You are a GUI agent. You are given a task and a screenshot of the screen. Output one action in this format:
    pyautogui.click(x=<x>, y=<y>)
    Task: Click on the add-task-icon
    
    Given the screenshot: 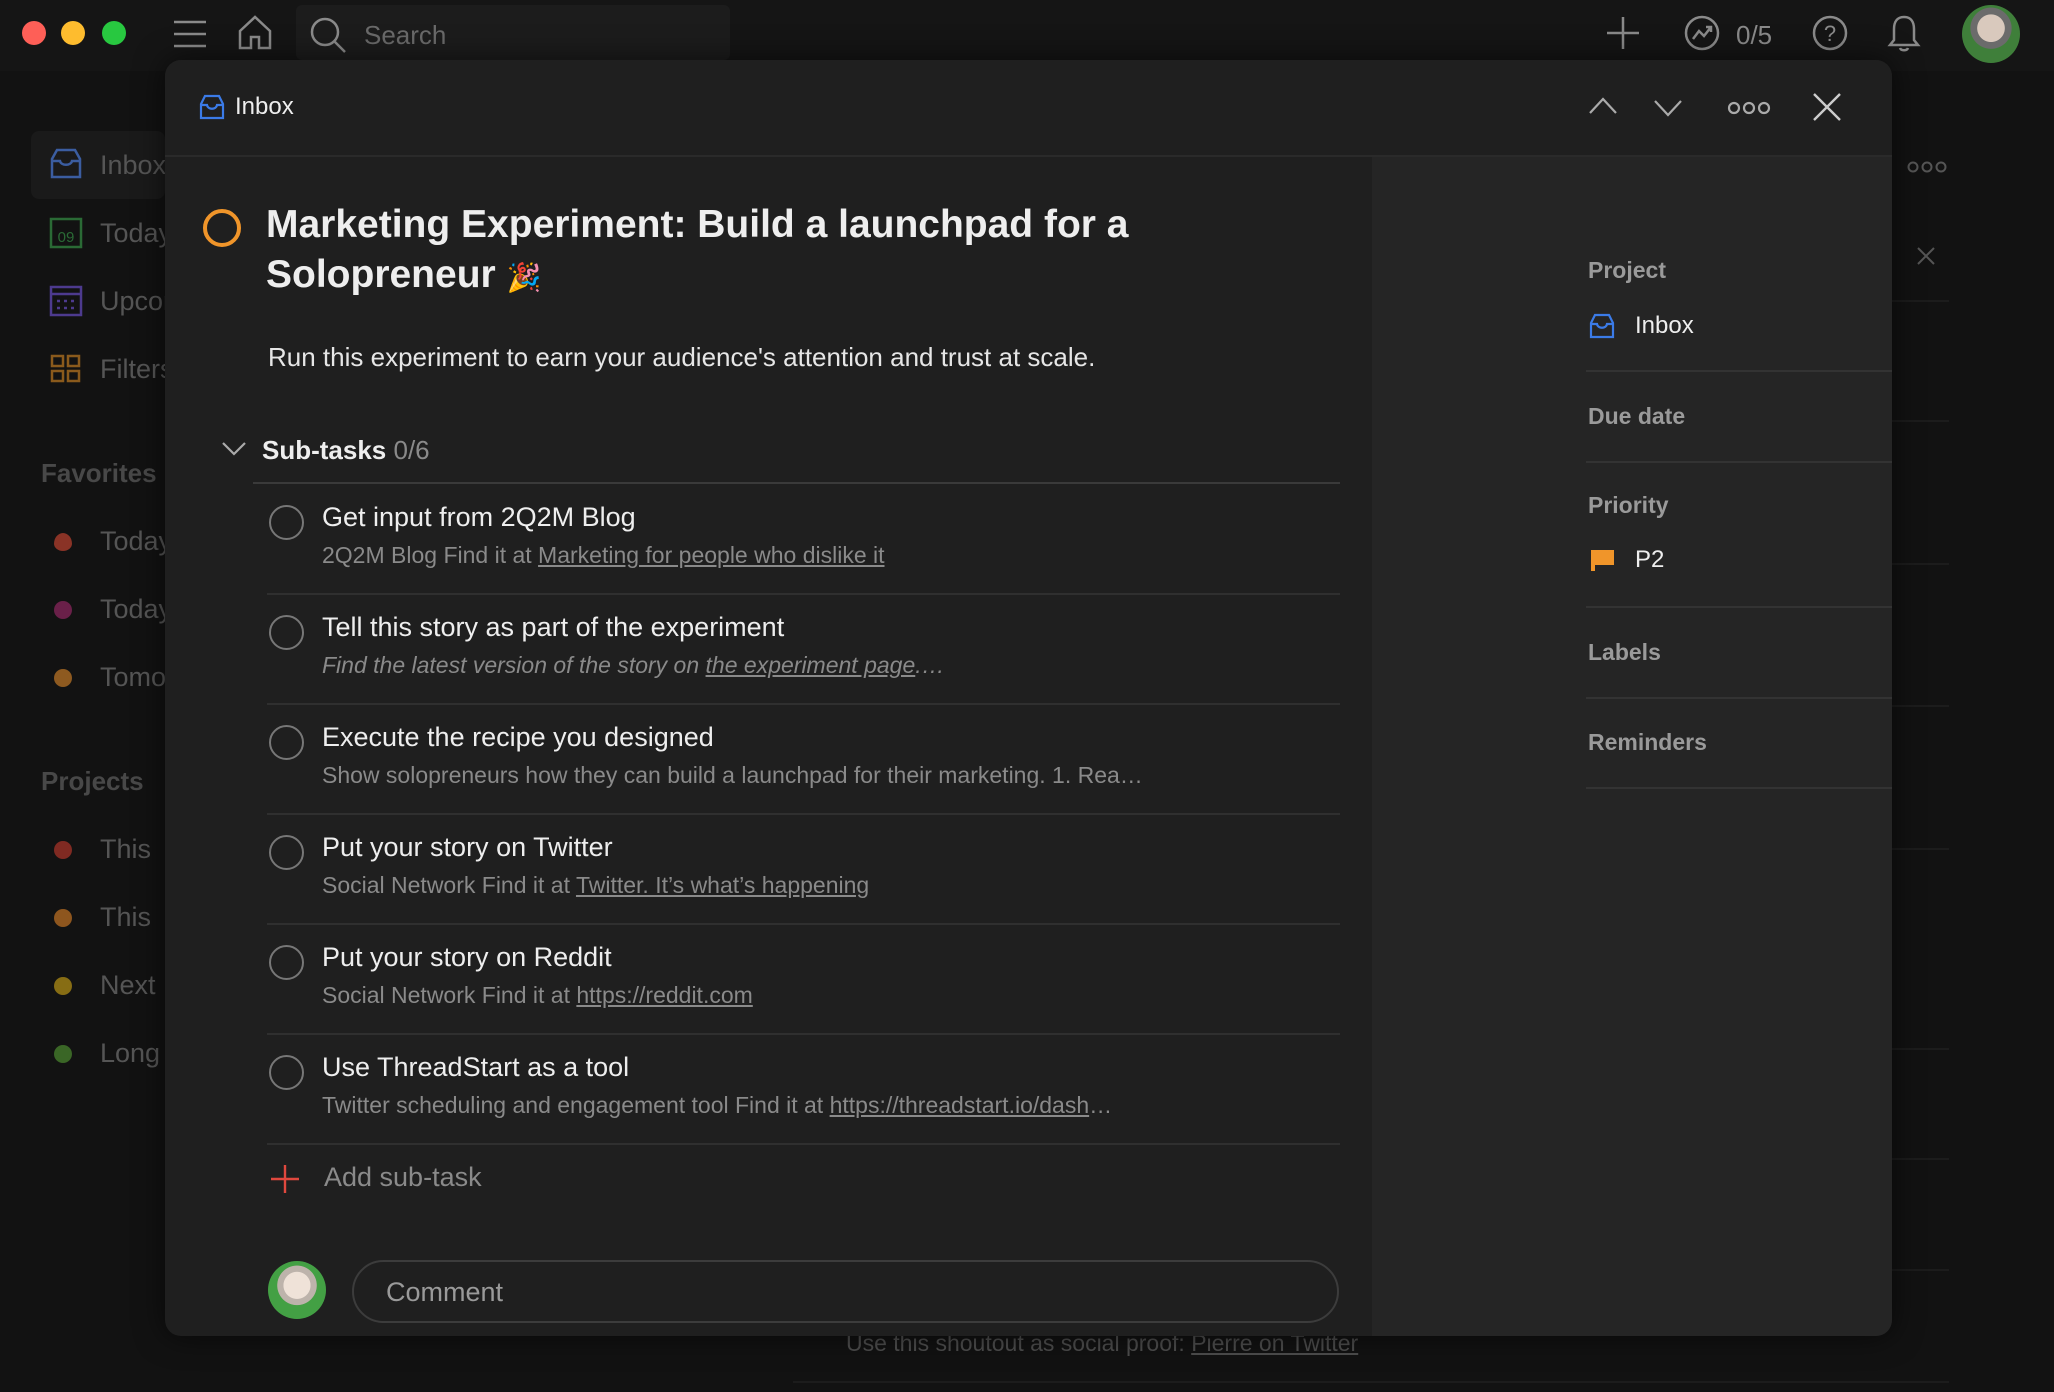 What is the action you would take?
    pyautogui.click(x=1623, y=33)
    